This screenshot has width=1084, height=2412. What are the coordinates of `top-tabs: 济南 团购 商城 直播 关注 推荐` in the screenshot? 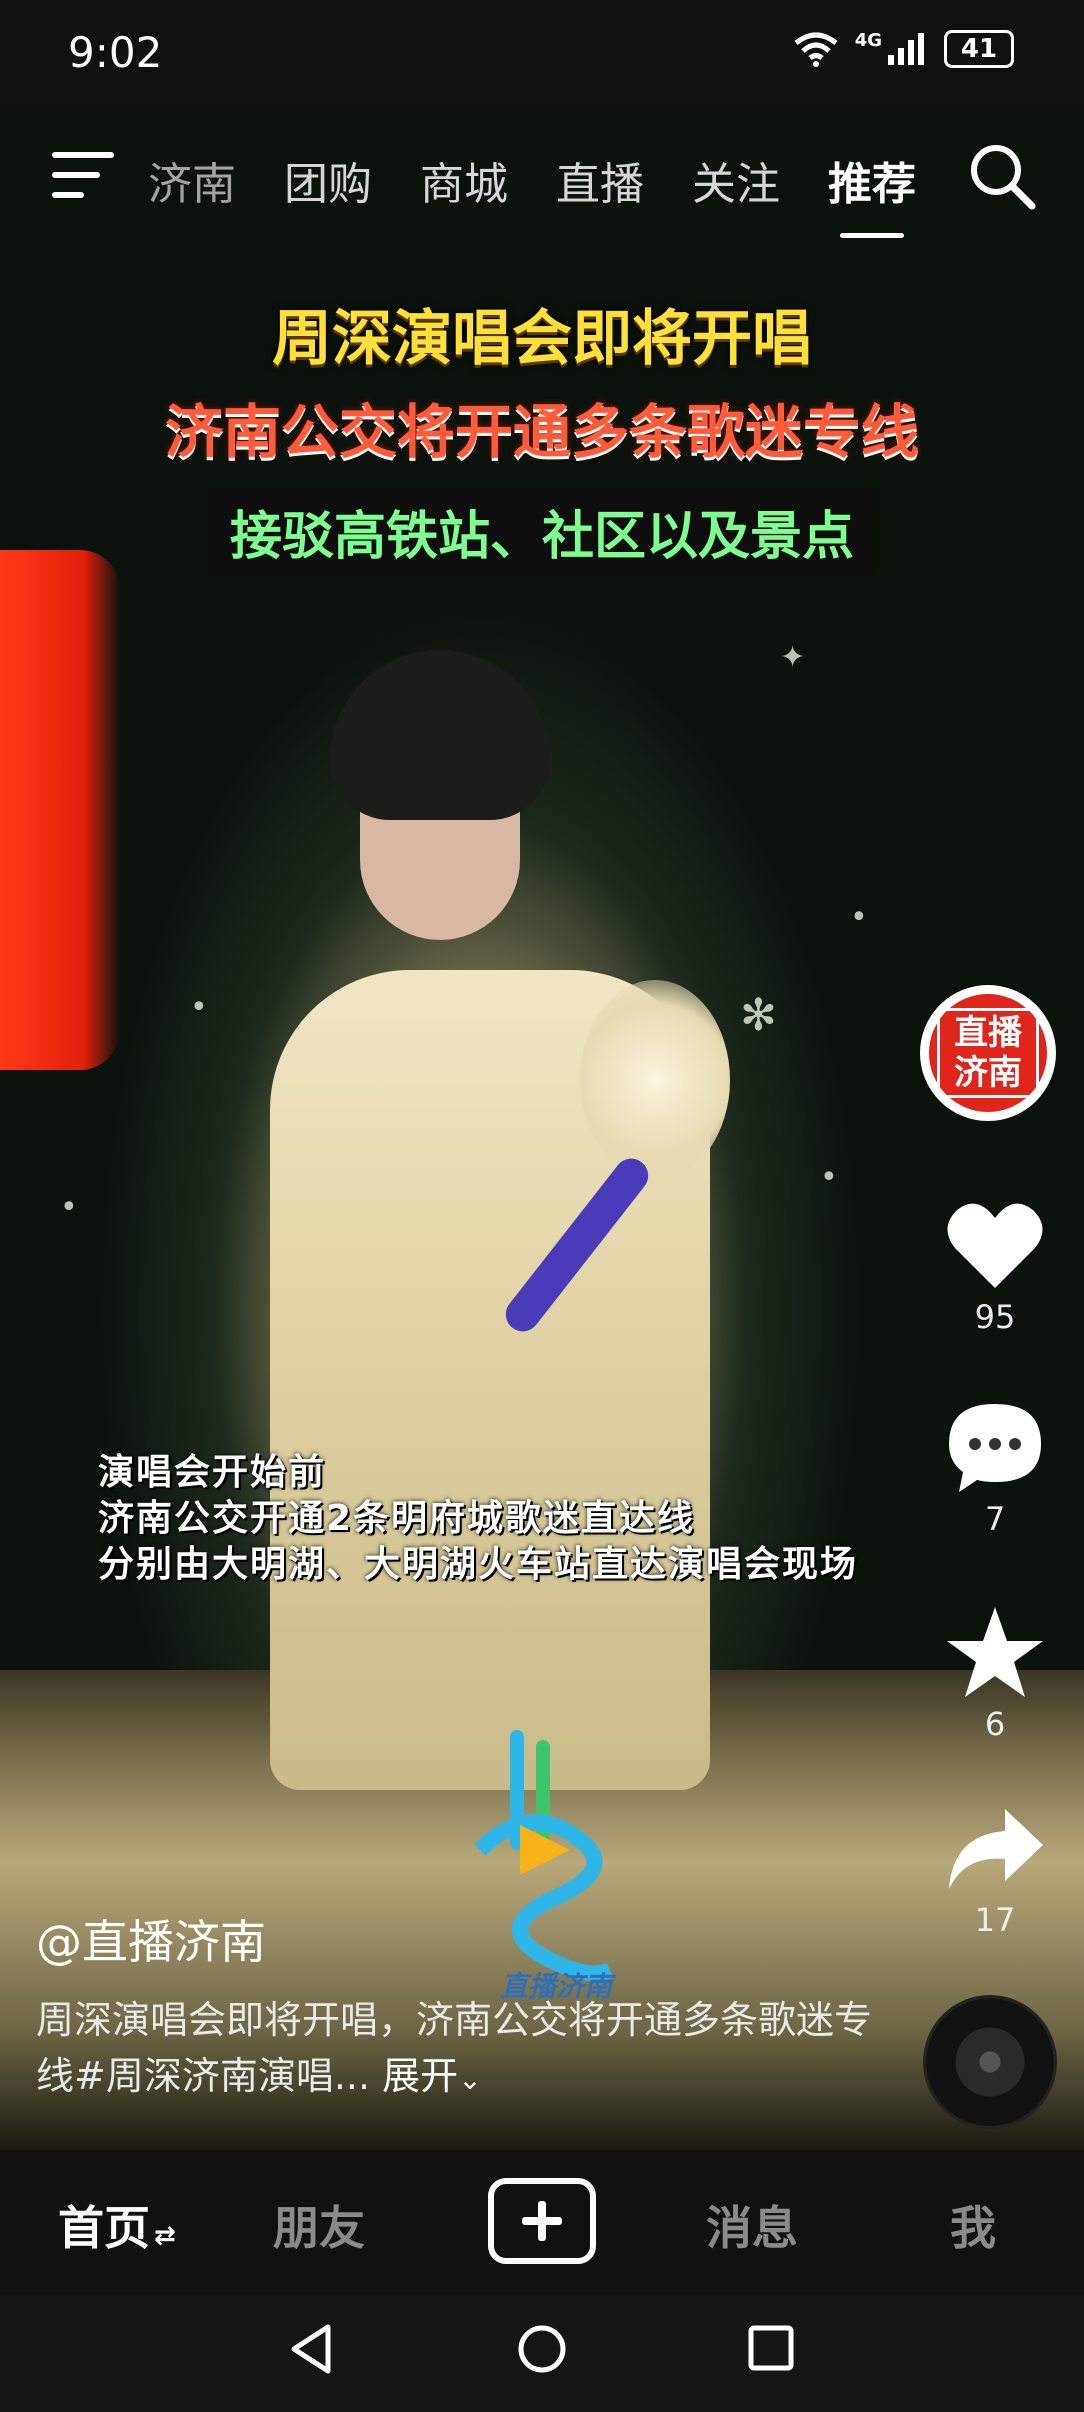 It's located at (556, 193).